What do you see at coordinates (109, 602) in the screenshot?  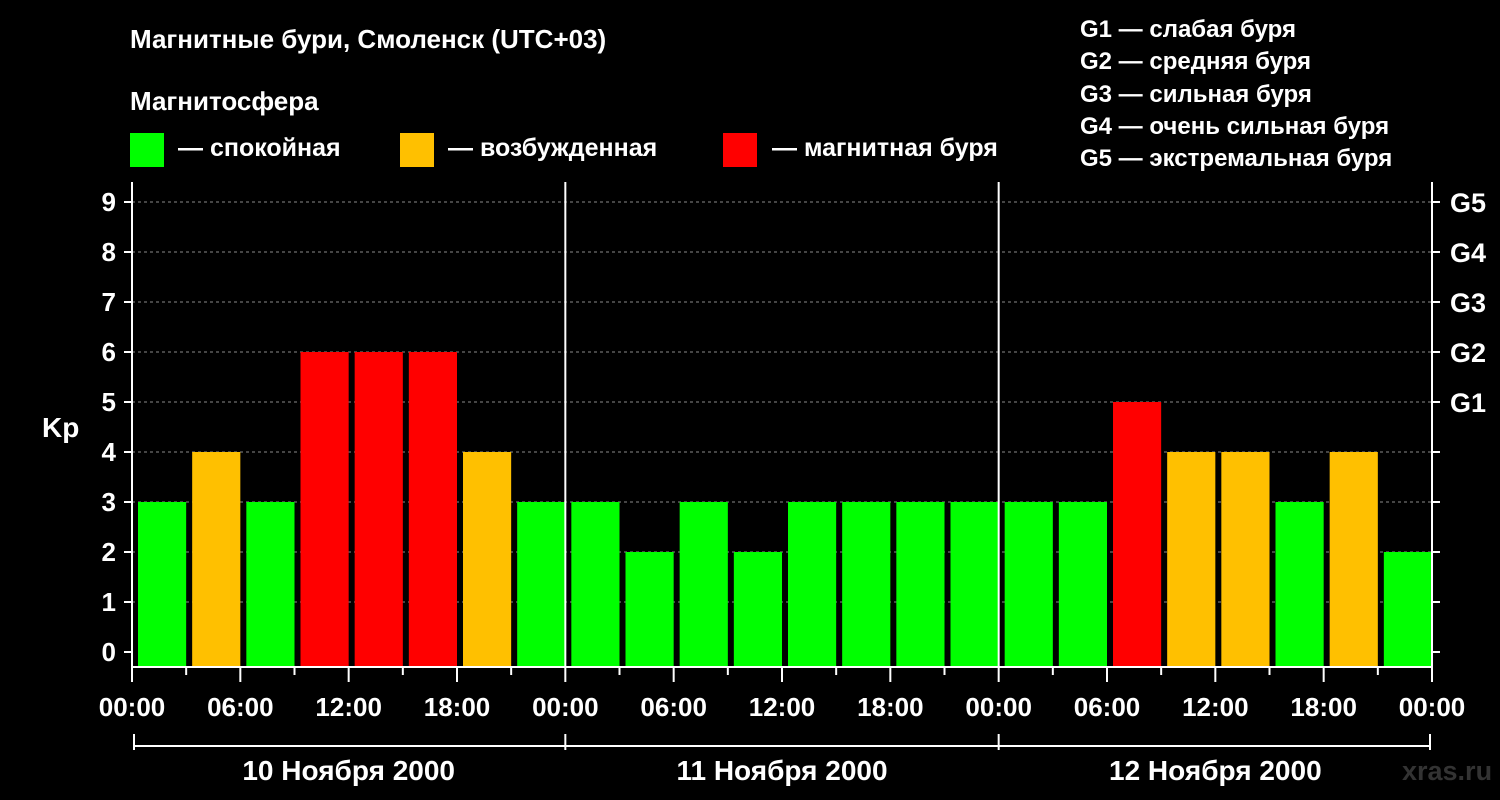 I see `y-tick-label: 1` at bounding box center [109, 602].